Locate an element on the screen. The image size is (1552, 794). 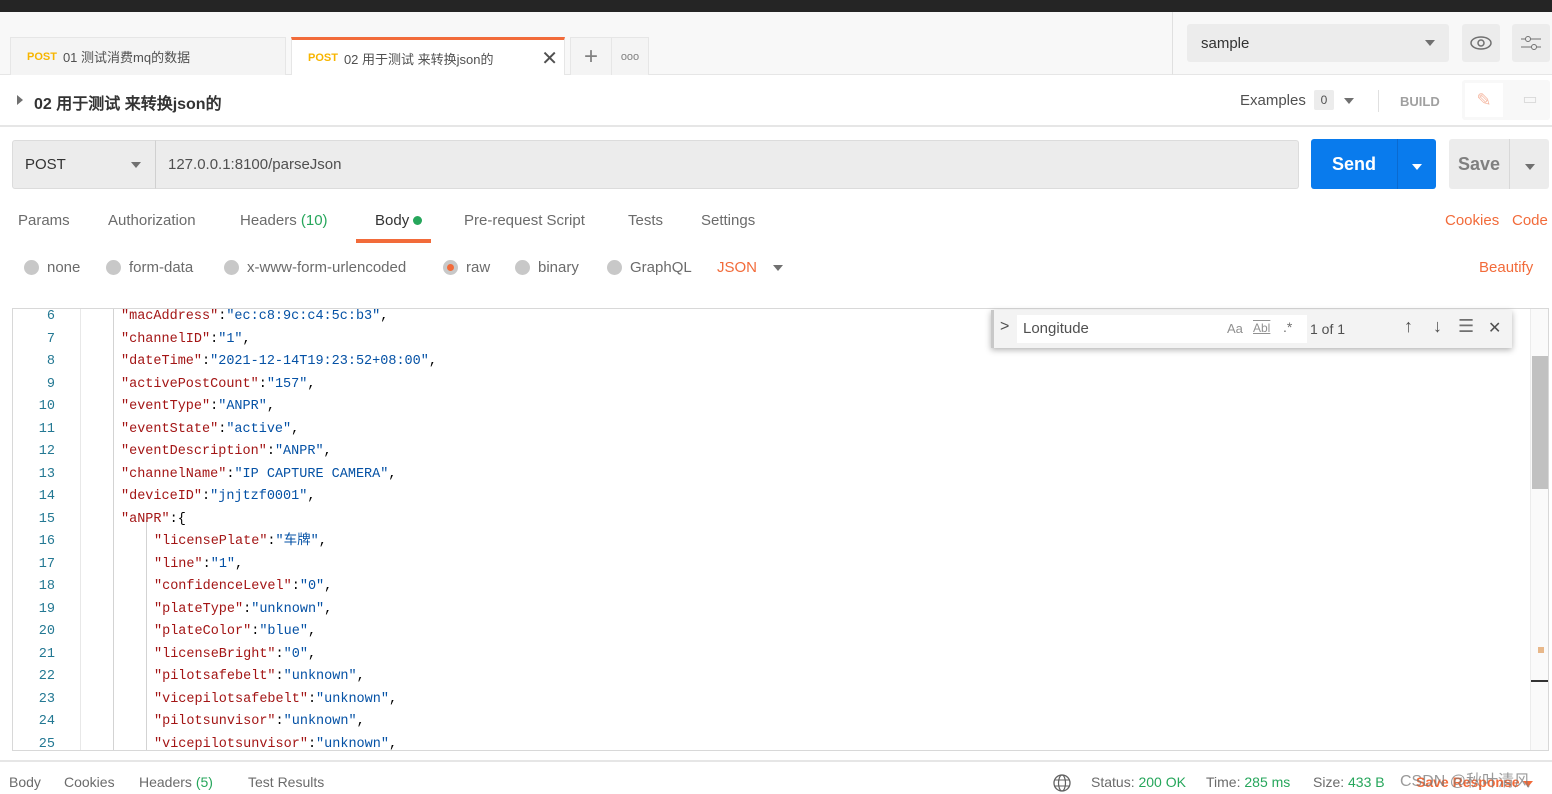
request-tab-01: POST 01 测试消费mq的数据 is located at coordinates (148, 56).